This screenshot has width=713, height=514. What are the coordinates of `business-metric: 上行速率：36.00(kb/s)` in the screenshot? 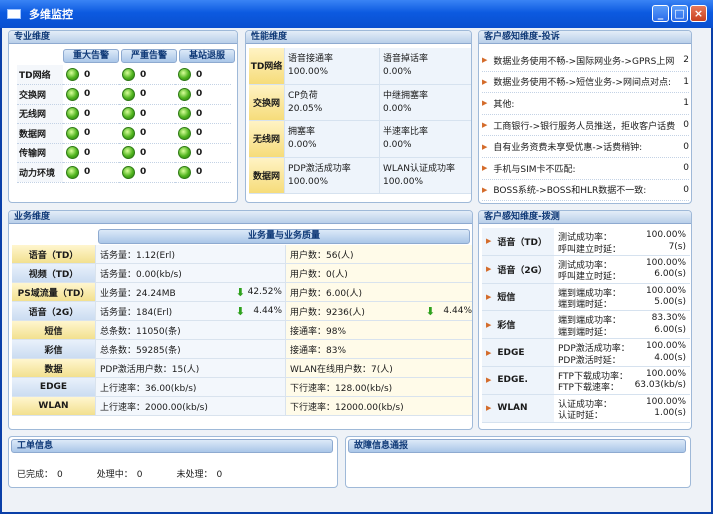 It's located at (191, 387).